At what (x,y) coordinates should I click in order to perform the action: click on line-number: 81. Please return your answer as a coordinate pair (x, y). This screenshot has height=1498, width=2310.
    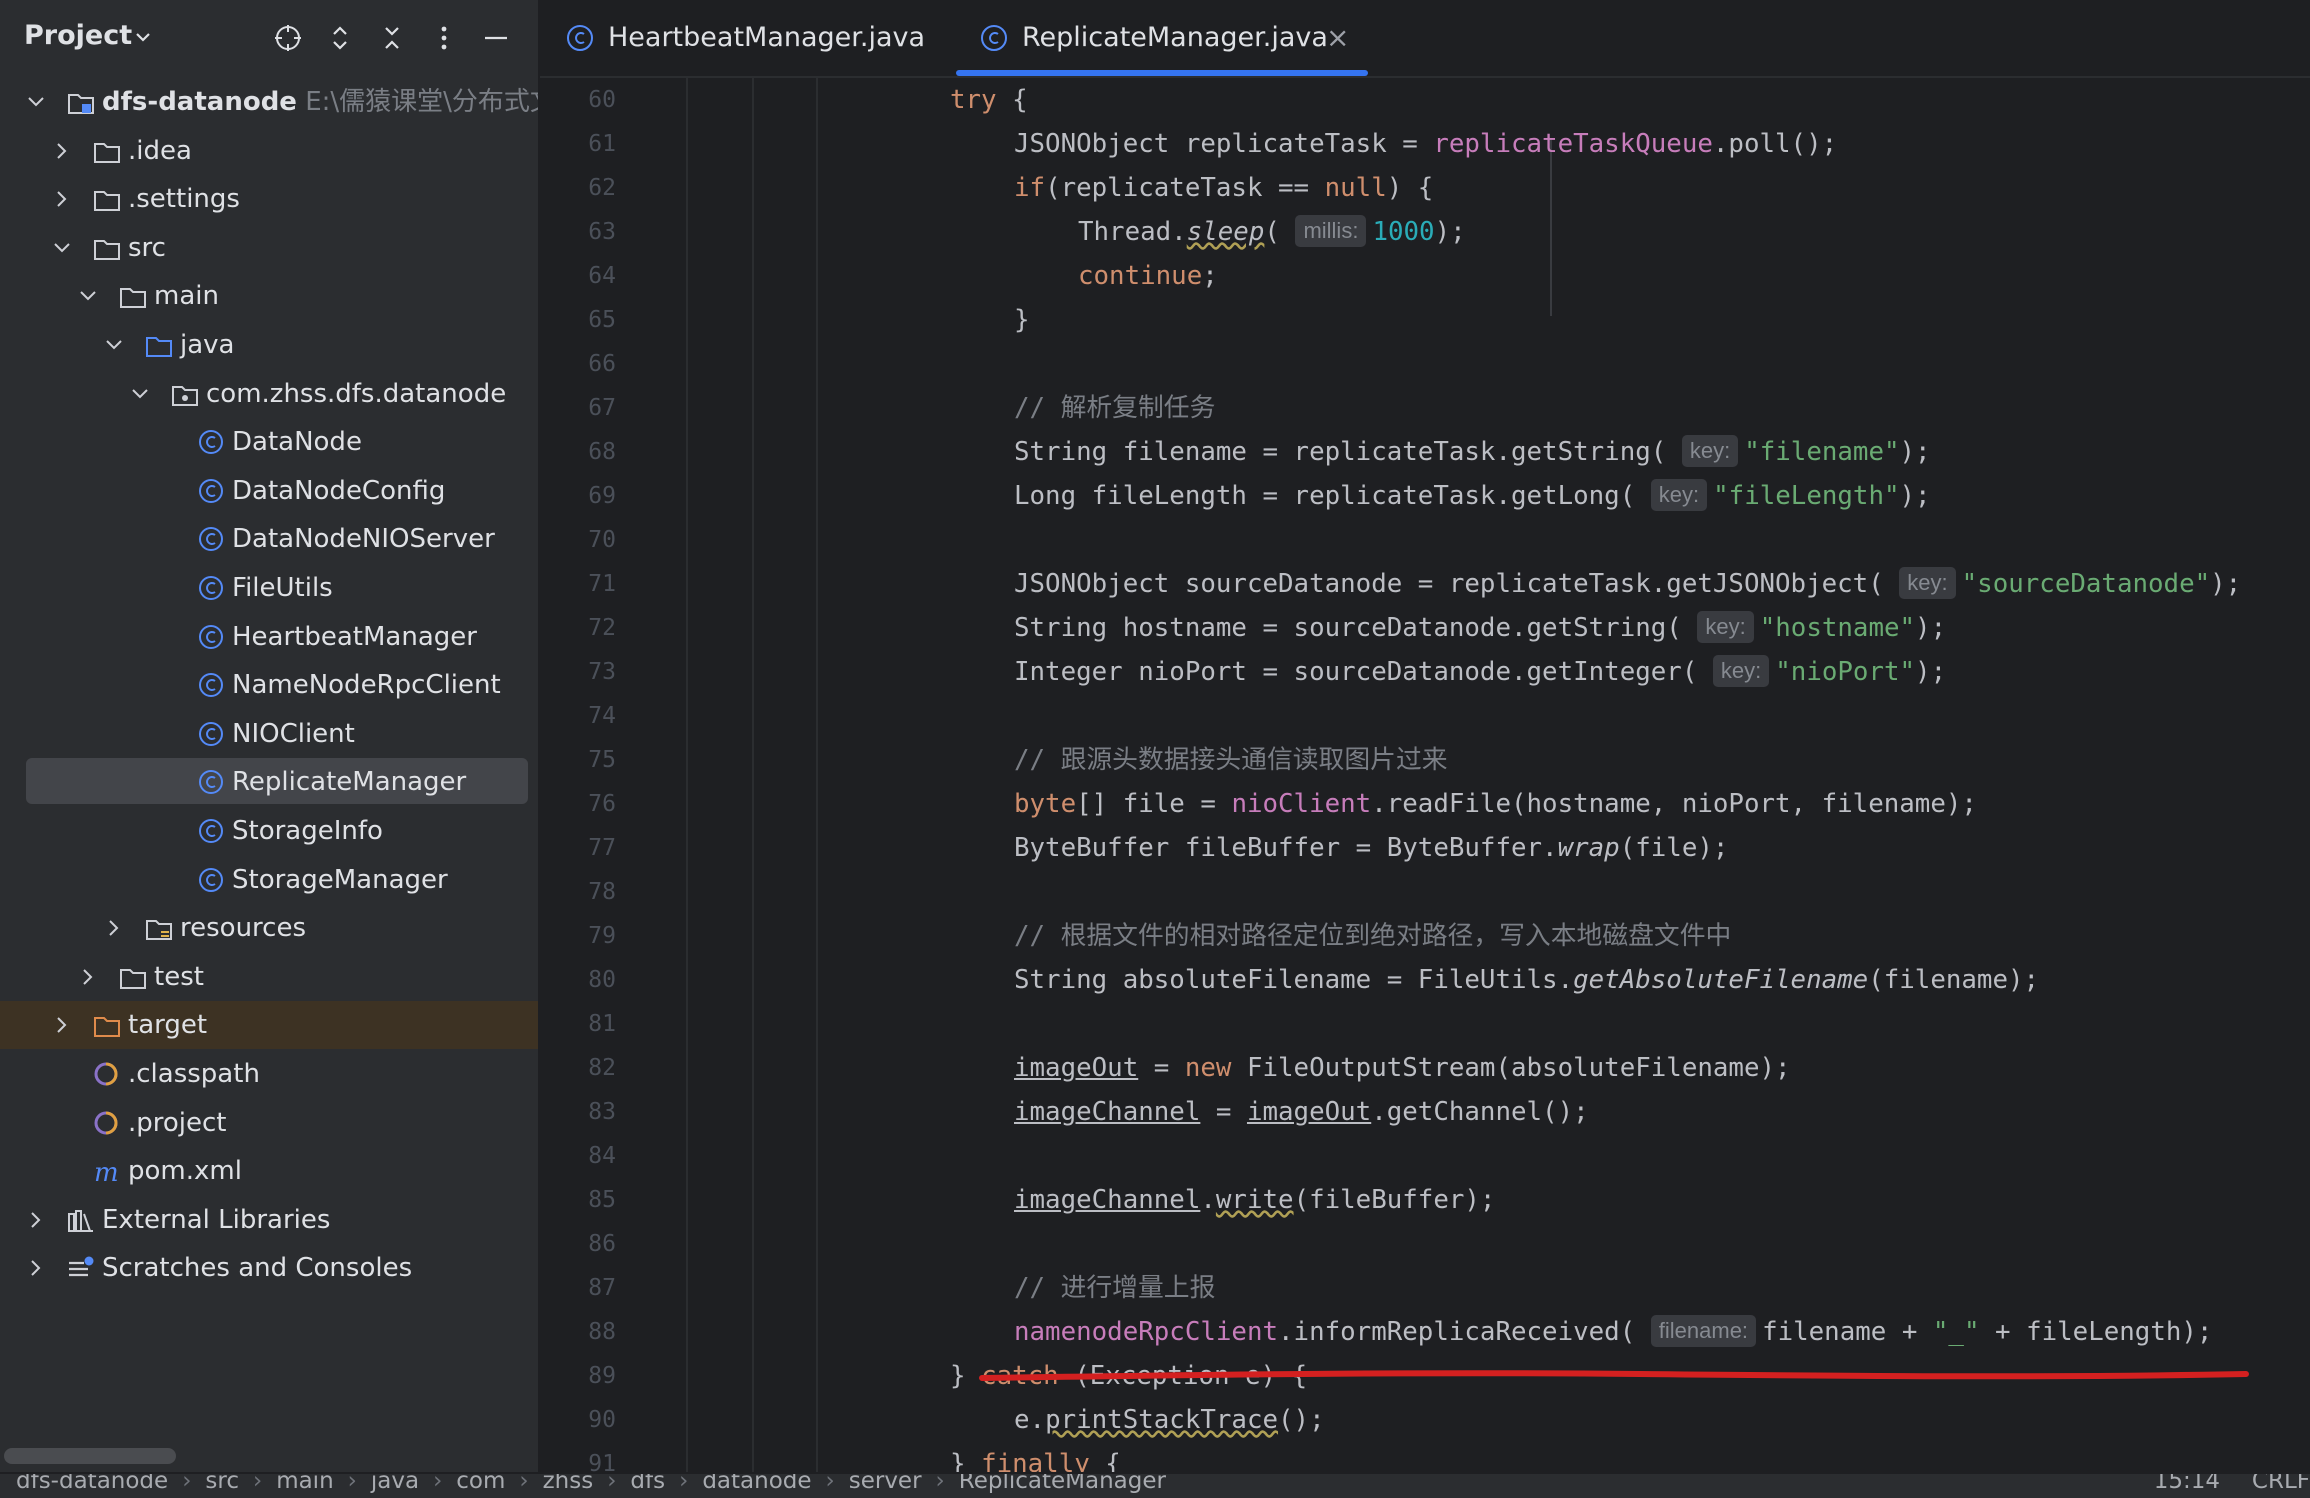
    Looking at the image, I should click on (578, 1024).